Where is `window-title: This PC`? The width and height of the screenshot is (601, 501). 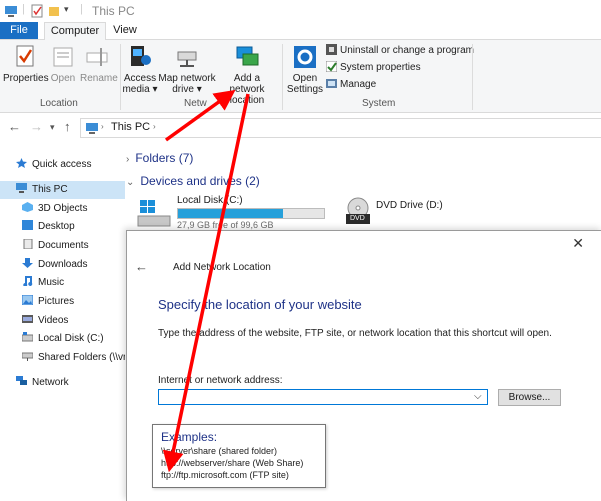
window-title: This PC is located at coordinates (113, 11).